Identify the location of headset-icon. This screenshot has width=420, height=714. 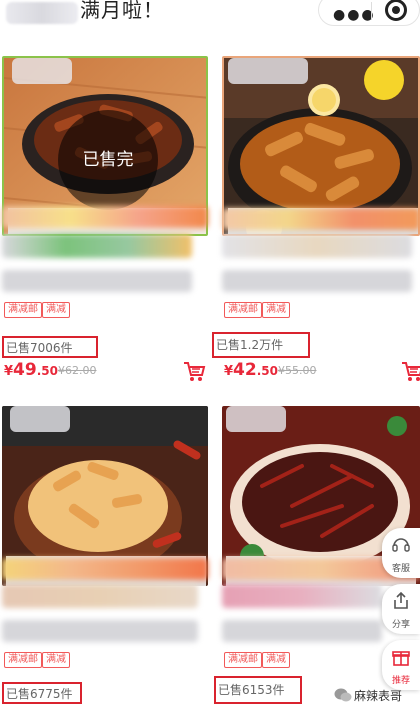
(401, 545).